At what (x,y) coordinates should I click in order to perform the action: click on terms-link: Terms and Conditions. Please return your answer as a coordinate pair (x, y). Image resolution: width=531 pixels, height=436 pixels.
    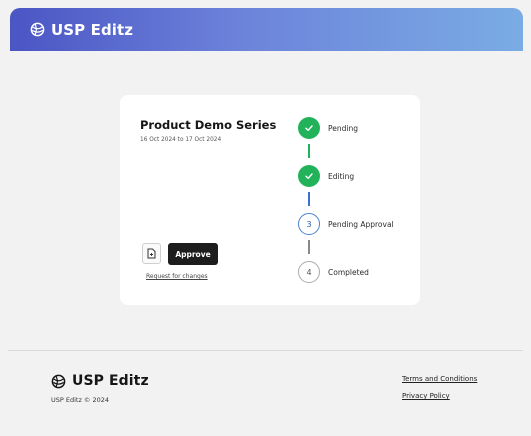
    Looking at the image, I should click on (439, 379).